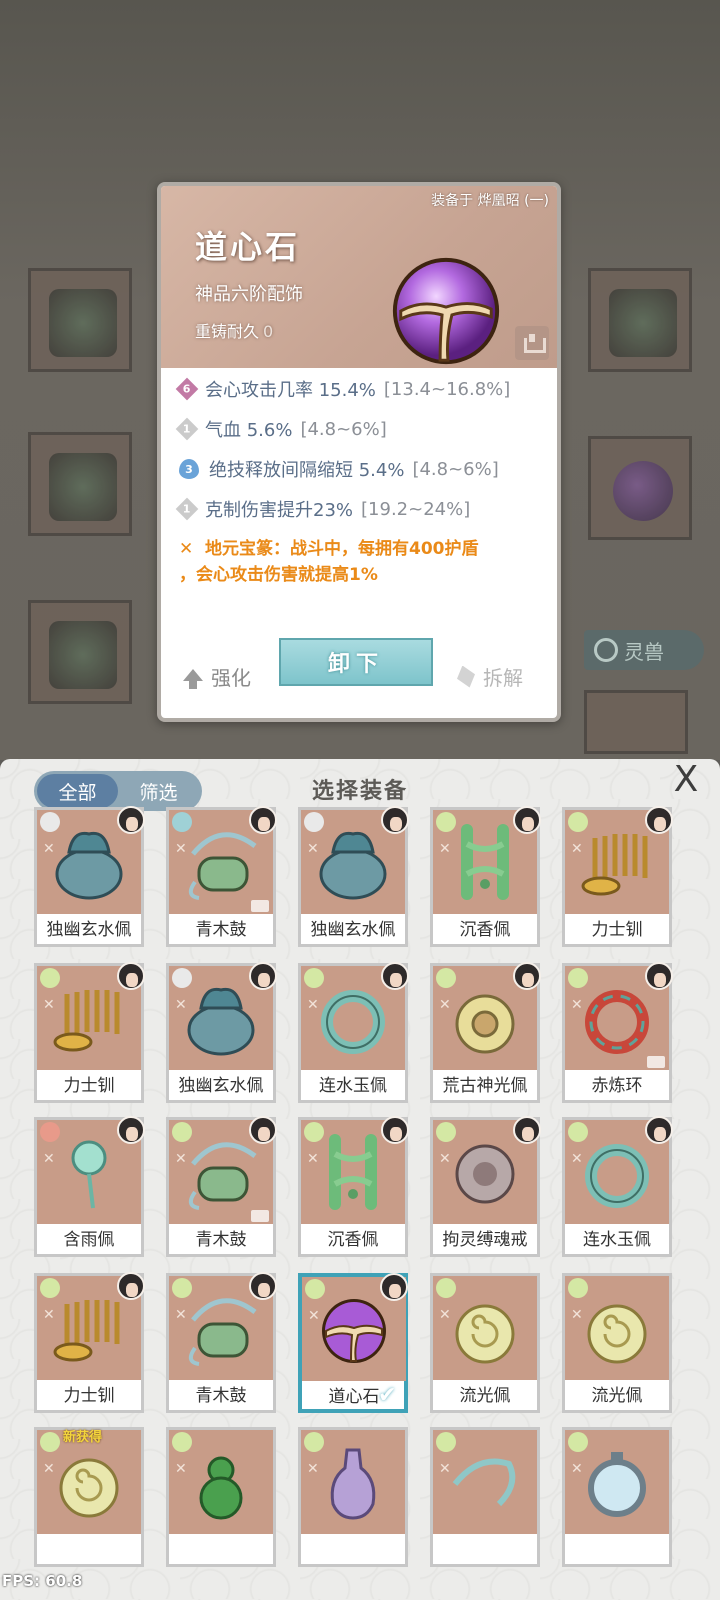  I want to click on item-name-label: 含雨佩, so click(89, 1240).